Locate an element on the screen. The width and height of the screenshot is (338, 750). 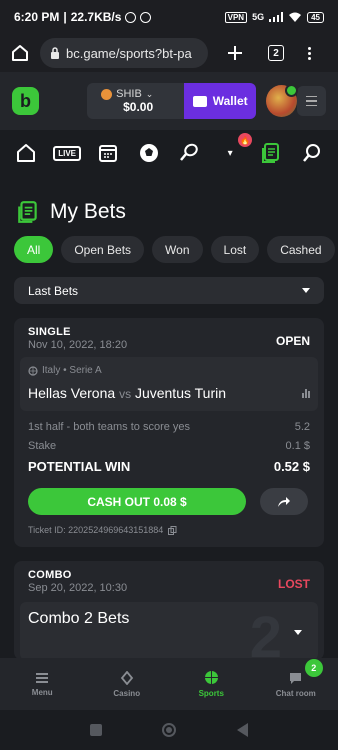
url-text: bc.game/sports?bt-pa is located at coordinates (129, 53).